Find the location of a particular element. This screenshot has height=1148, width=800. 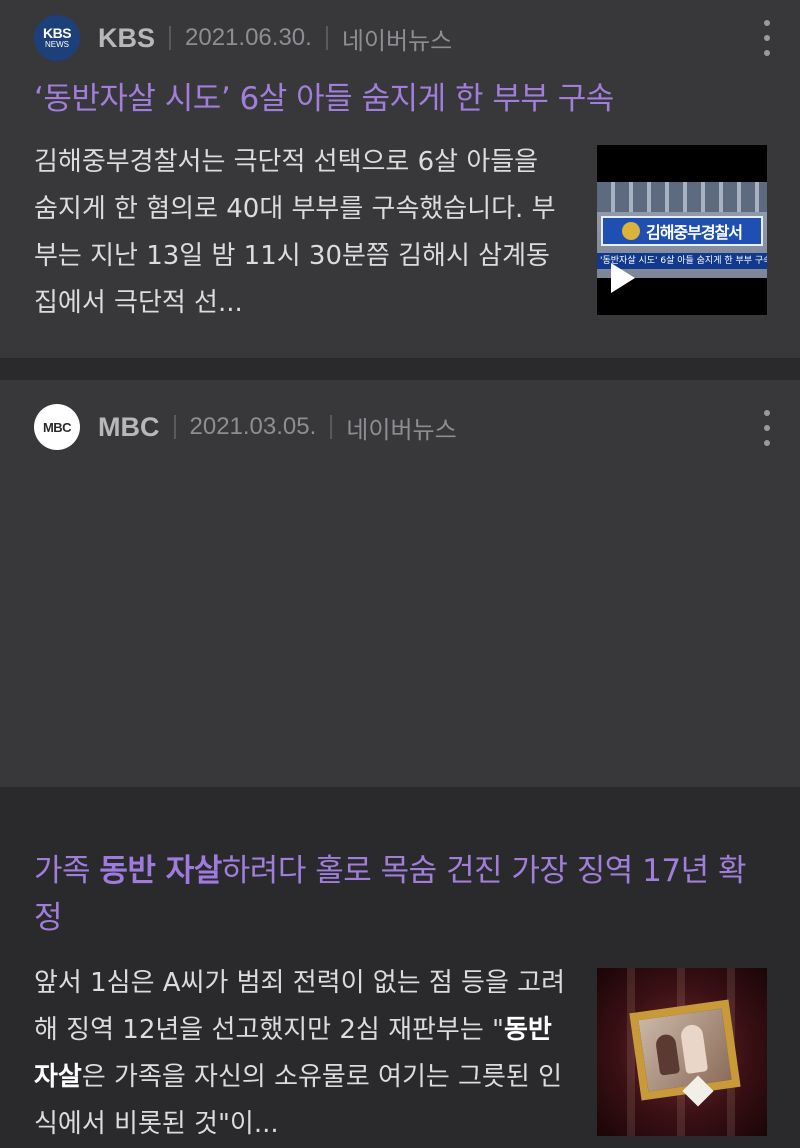

title-highlight: 동반 자살 is located at coordinates (160, 871).